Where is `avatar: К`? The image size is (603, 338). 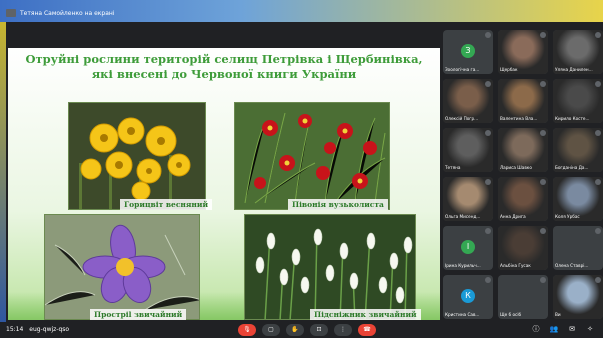 avatar: К is located at coordinates (468, 296).